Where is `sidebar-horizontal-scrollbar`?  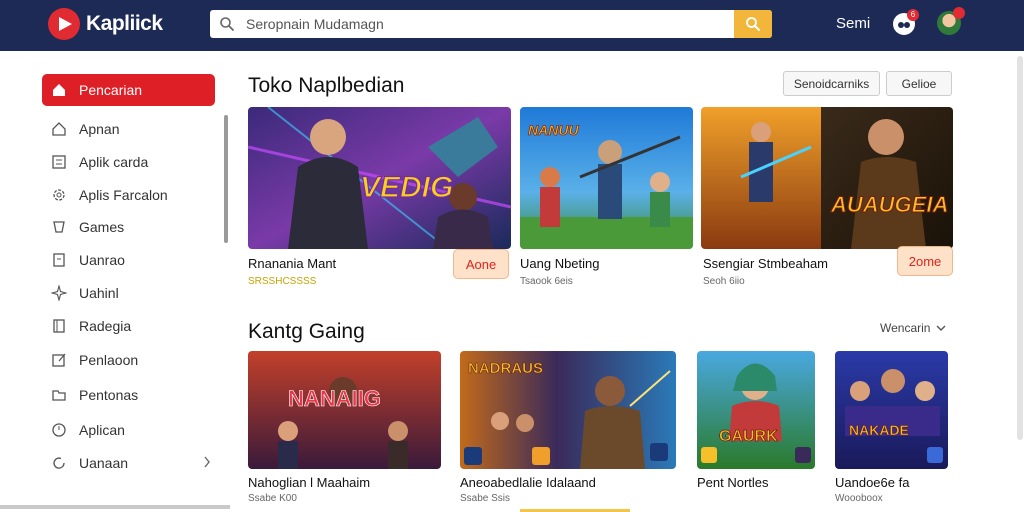
sidebar-horizontal-scrollbar is located at coordinates (115, 507).